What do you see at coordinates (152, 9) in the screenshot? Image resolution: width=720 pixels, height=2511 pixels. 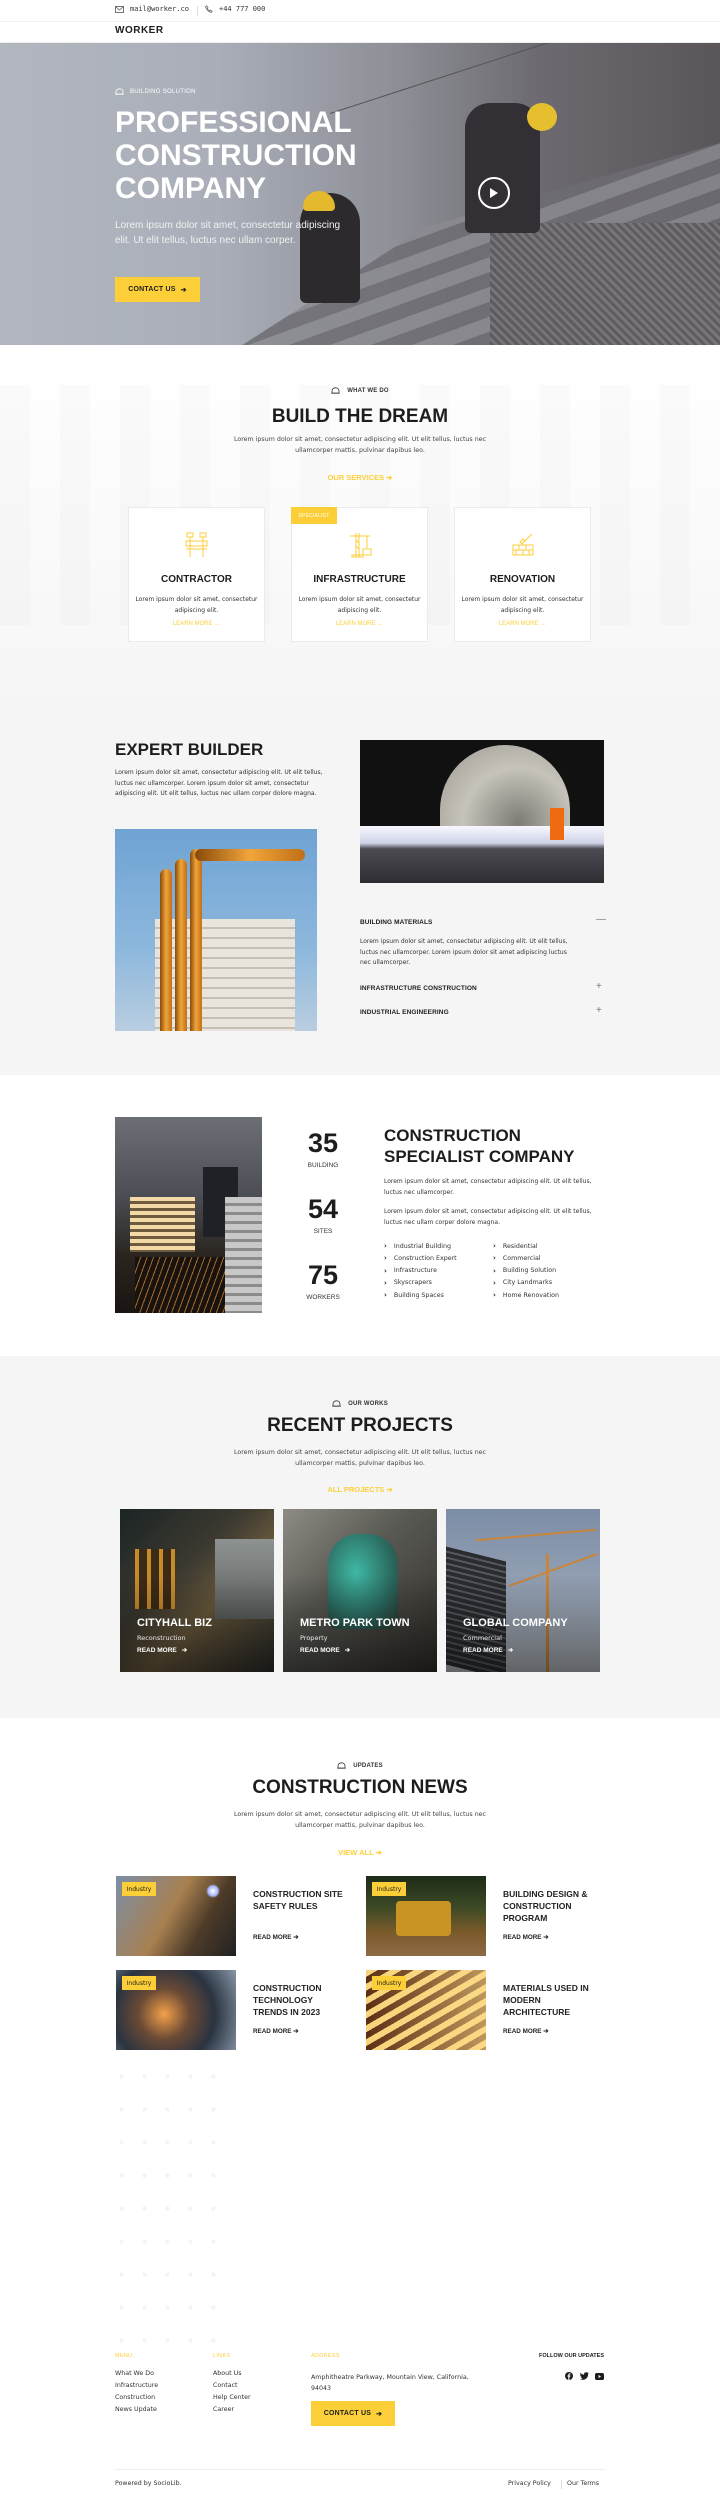 I see `email-contact: mail@worker.co` at bounding box center [152, 9].